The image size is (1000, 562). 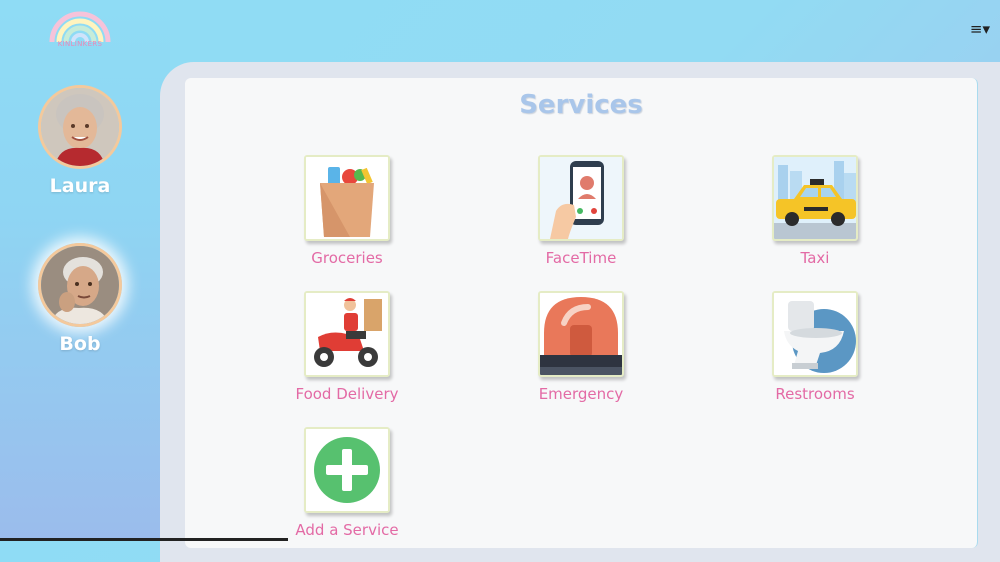 I want to click on service-taxi: Taxi, so click(x=815, y=211).